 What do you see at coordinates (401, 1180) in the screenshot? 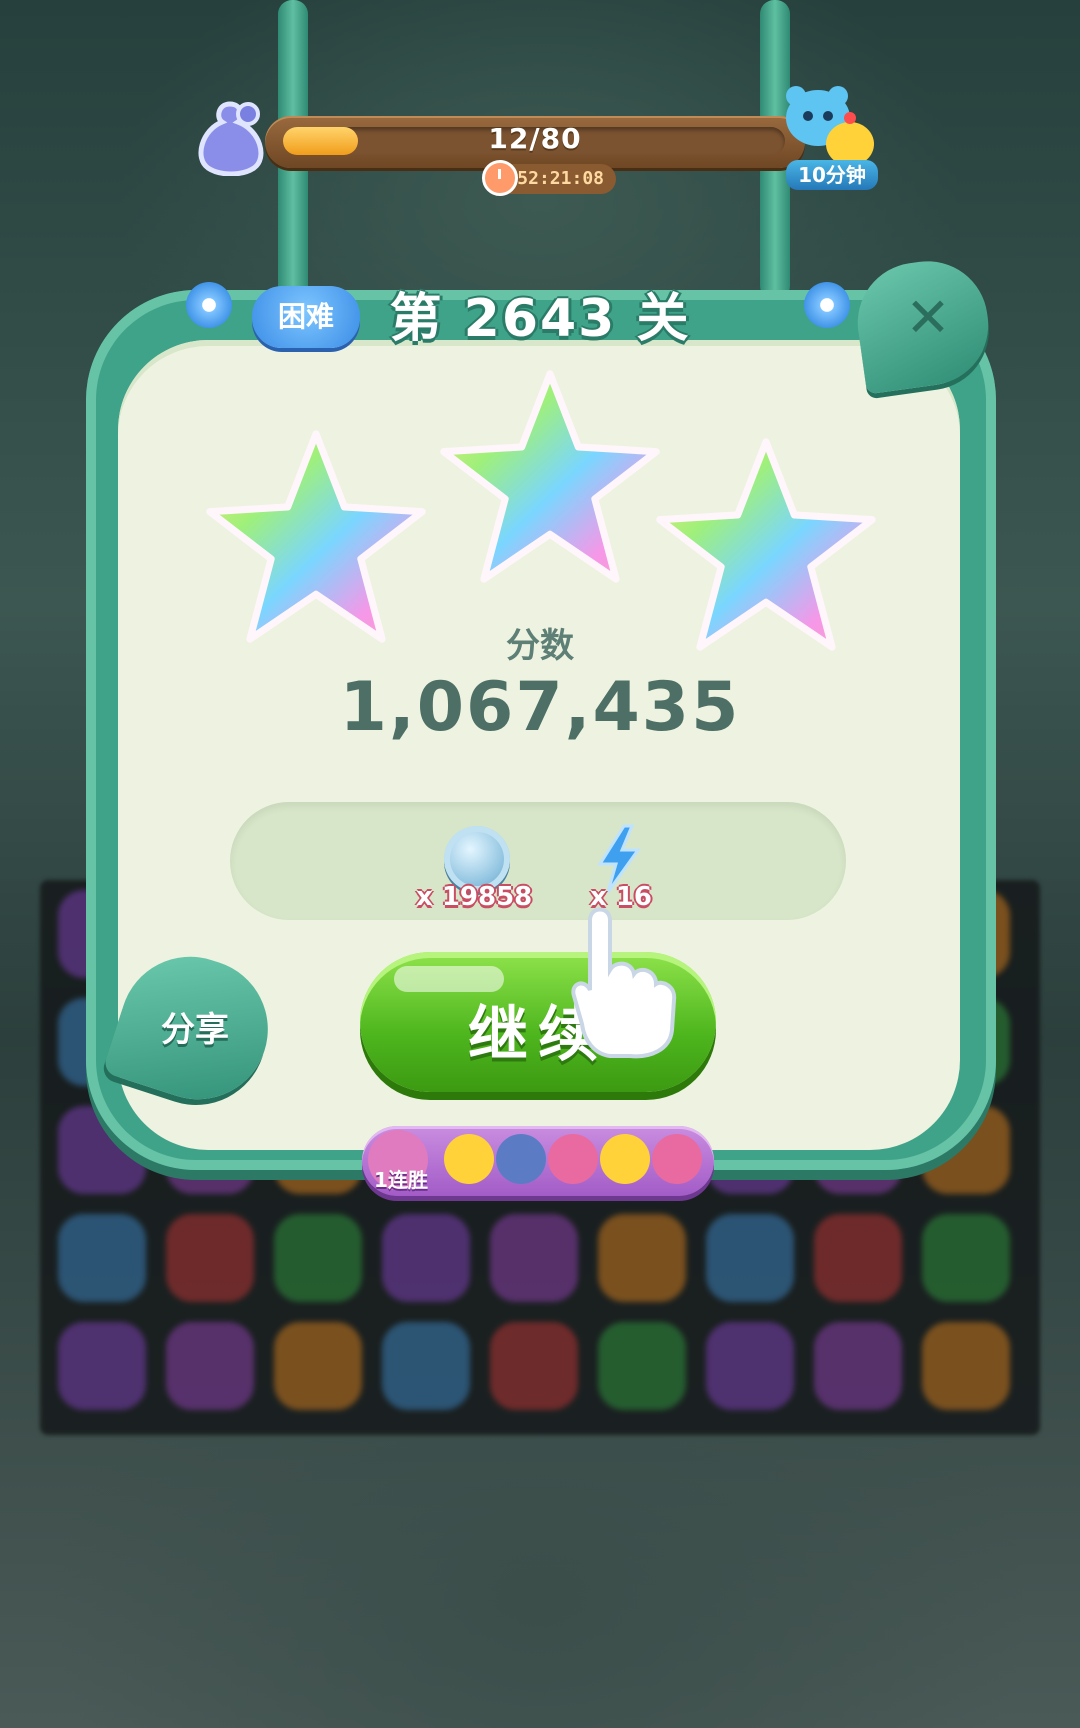
I see `win-streak-label: 1连胜` at bounding box center [401, 1180].